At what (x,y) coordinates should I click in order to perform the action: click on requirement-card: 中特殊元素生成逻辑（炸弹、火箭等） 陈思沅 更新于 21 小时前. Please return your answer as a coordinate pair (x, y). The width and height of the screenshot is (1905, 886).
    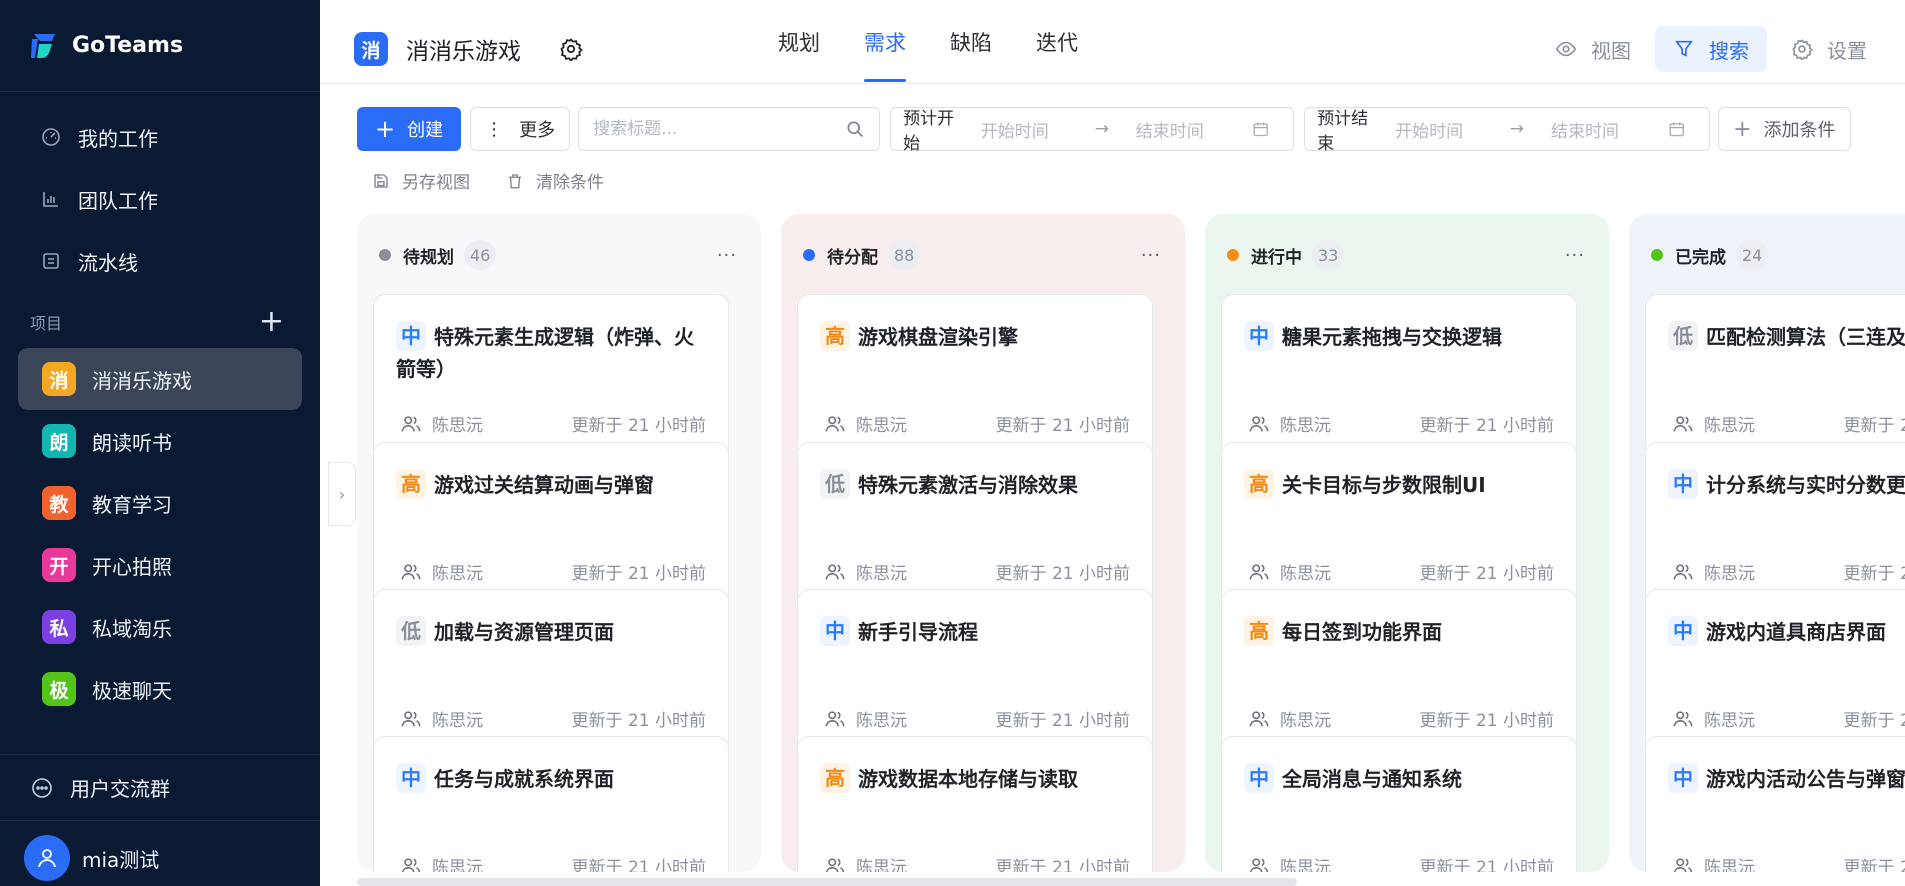
    Looking at the image, I should click on (551, 377).